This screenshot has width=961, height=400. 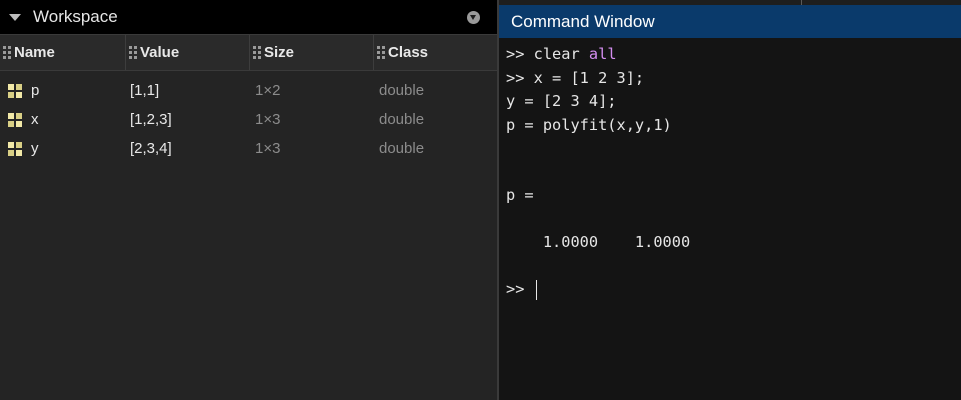 What do you see at coordinates (733, 290) in the screenshot?
I see `input-line: >>` at bounding box center [733, 290].